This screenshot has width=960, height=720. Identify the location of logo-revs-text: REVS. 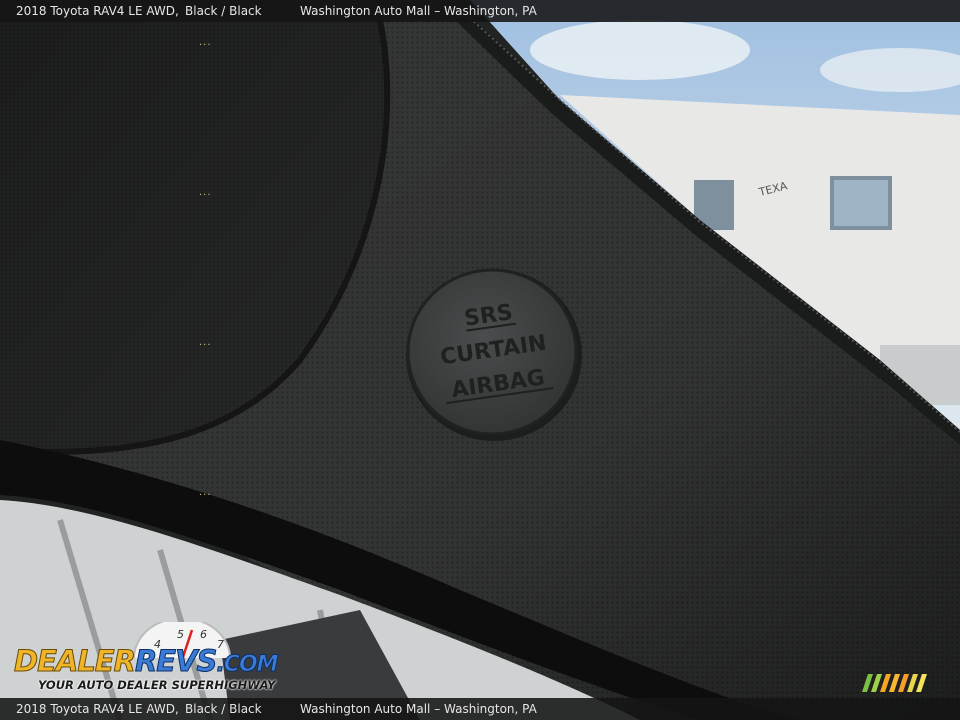
(175, 661).